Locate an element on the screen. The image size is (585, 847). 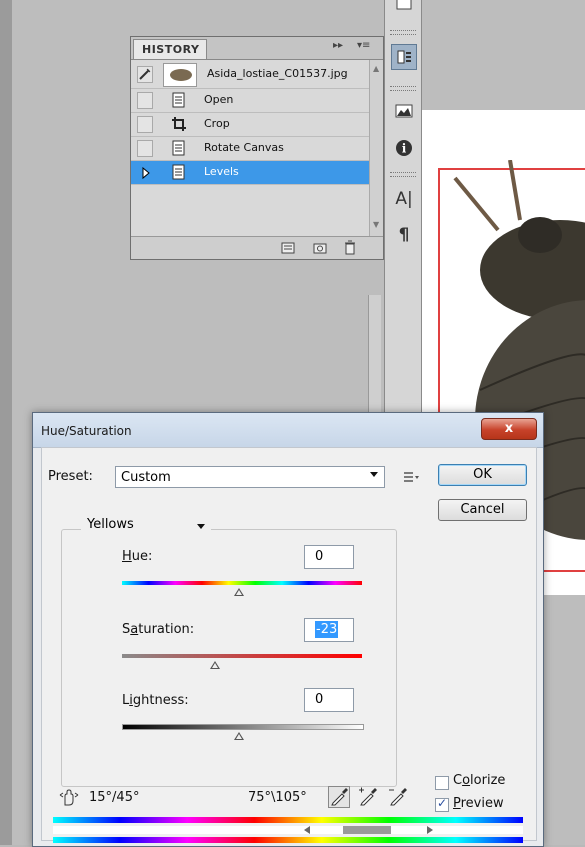
history-tab-bar: HISTORY ▸▸ ▾≡ is located at coordinates (257, 48).